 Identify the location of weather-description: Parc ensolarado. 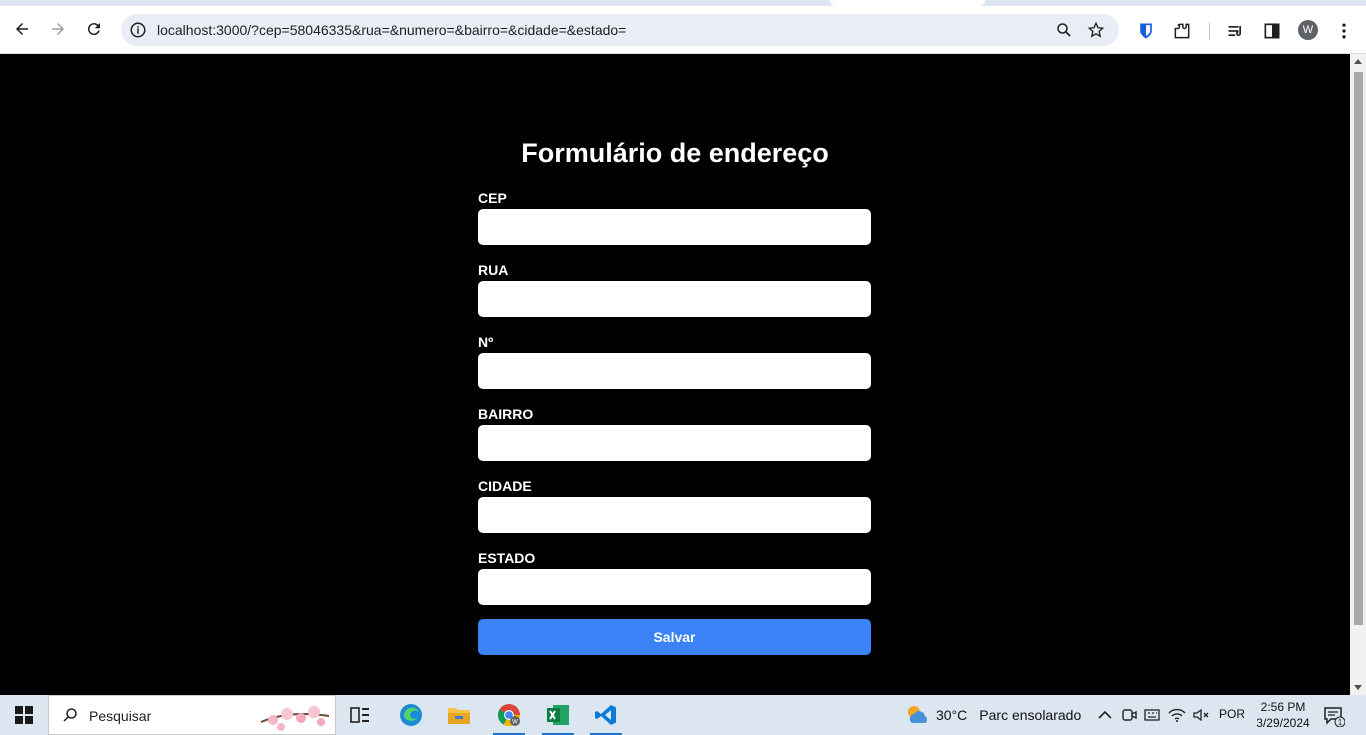
(1030, 715).